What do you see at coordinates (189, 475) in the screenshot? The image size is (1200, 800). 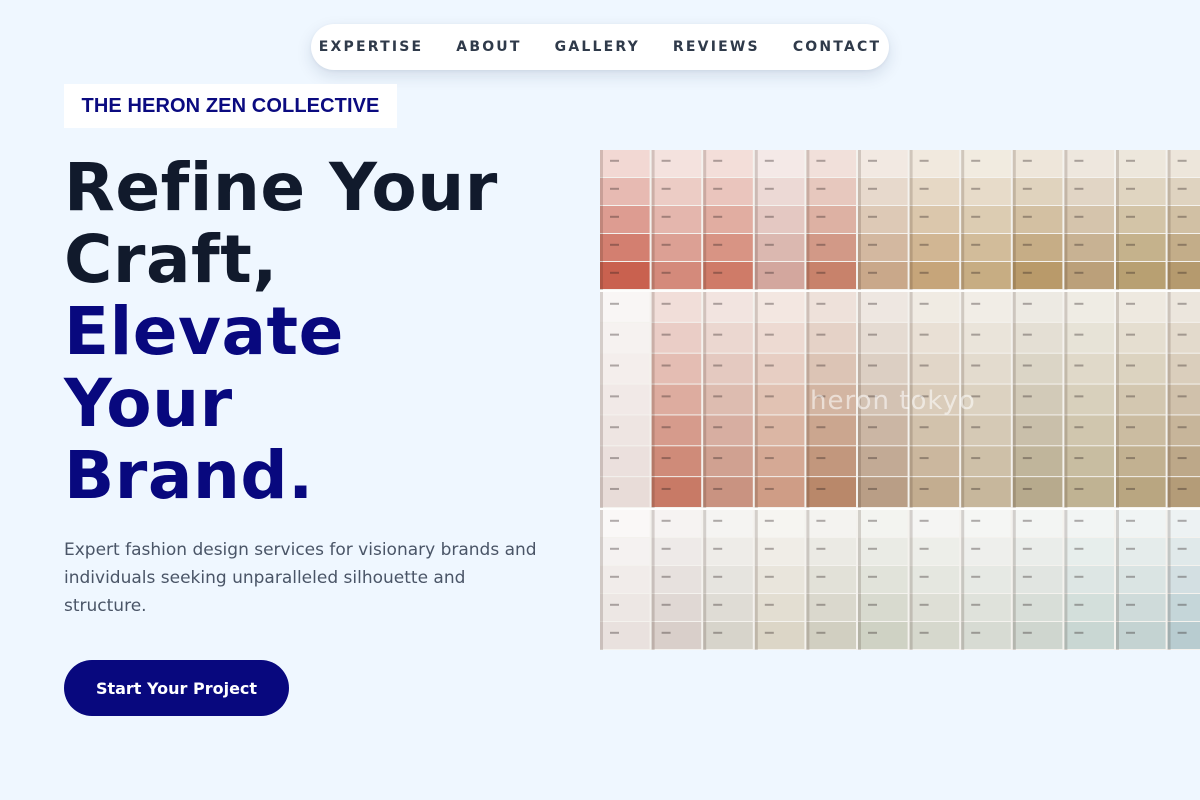 I see `headline-line-5: Brand.` at bounding box center [189, 475].